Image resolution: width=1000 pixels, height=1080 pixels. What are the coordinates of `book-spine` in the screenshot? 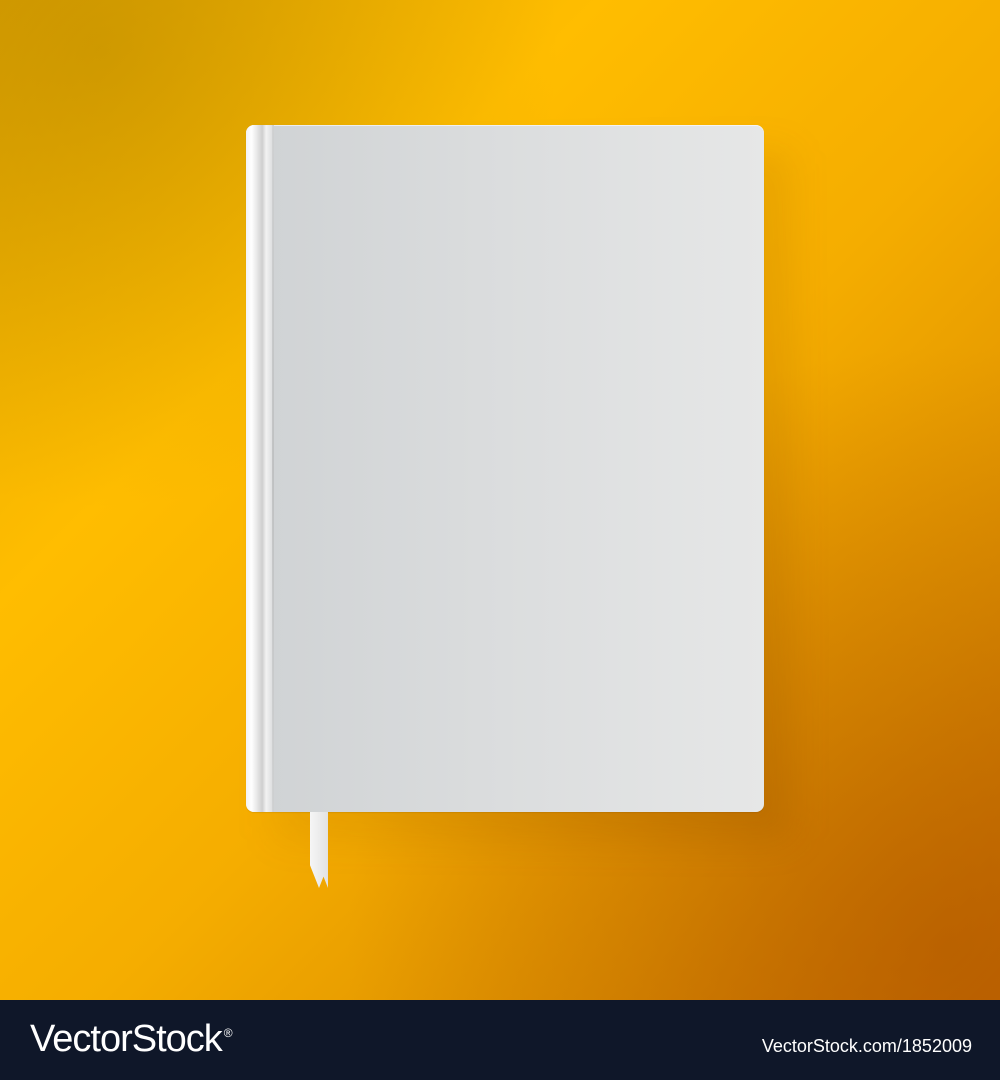 It's located at (260, 468).